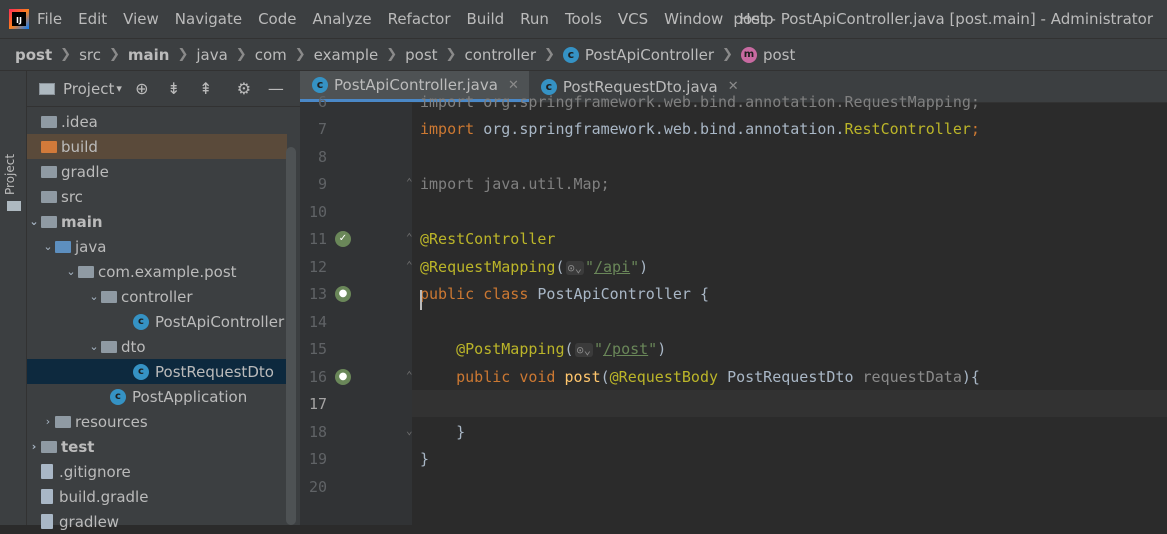 The image size is (1167, 534). What do you see at coordinates (479, 294) in the screenshot?
I see `code-token: public class` at bounding box center [479, 294].